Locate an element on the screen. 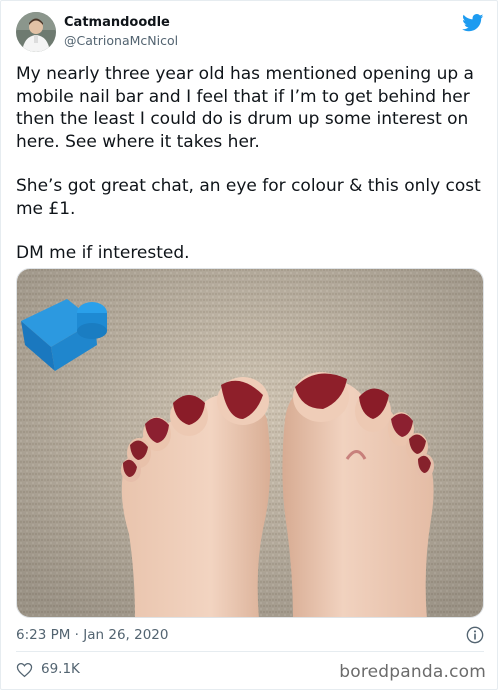  twitter-bird-icon is located at coordinates (473, 23).